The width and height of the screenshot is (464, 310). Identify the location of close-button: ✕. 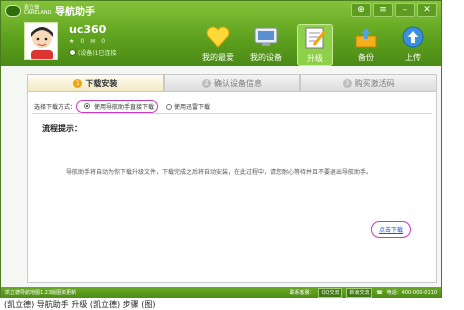
(427, 10).